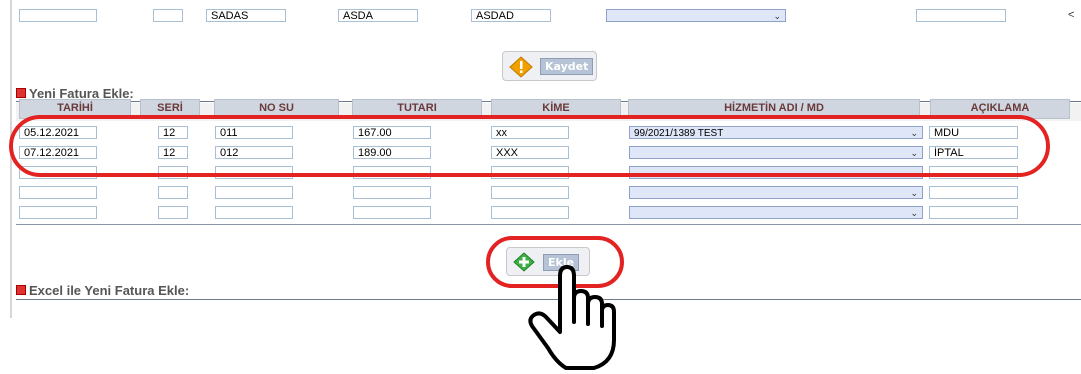 Image resolution: width=1081 pixels, height=374 pixels. I want to click on excel-import-title: Excel ile Yeni Fatura Ekle:, so click(102, 290).